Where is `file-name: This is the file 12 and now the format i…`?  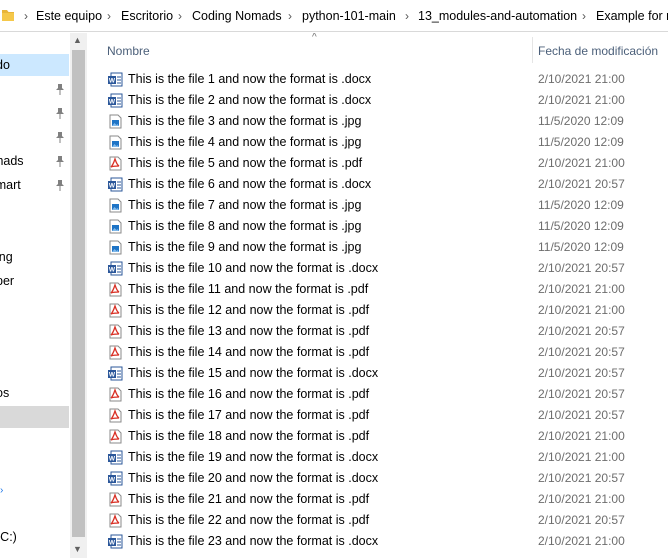
file-name: This is the file 12 and now the format i… is located at coordinates (248, 310).